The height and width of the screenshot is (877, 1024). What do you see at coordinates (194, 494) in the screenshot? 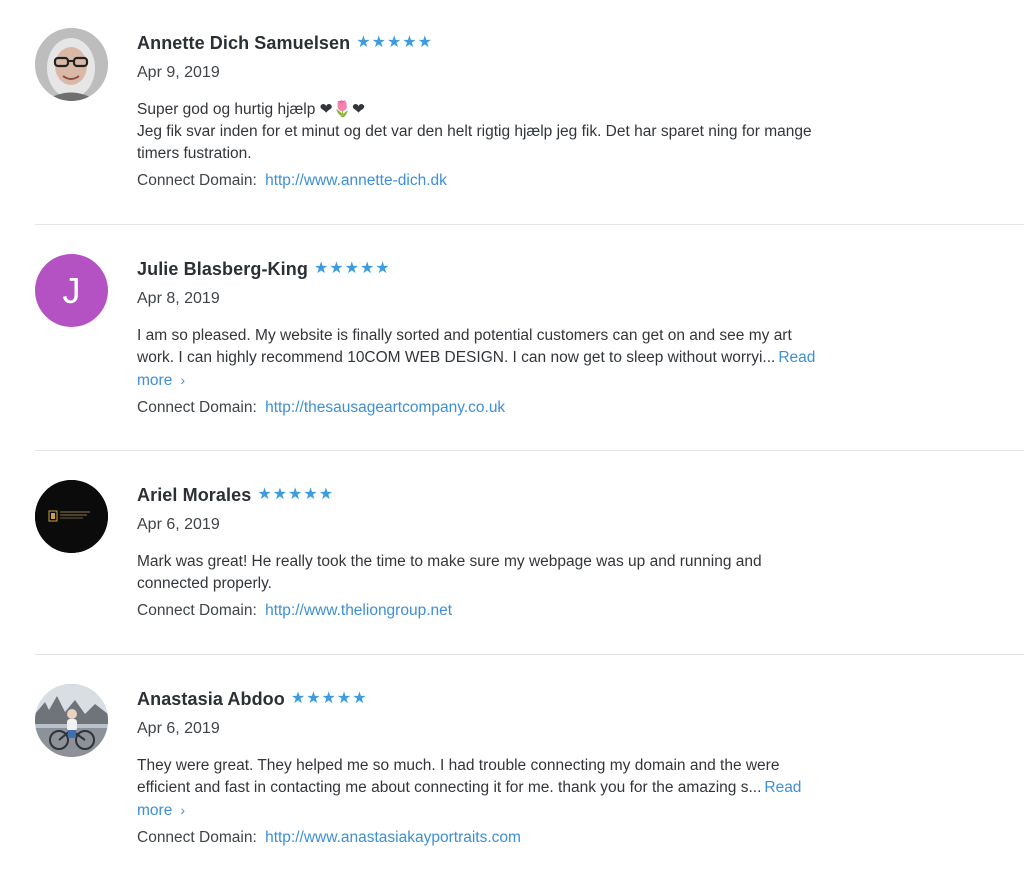
I see `reviewer-name: Ariel Morales` at bounding box center [194, 494].